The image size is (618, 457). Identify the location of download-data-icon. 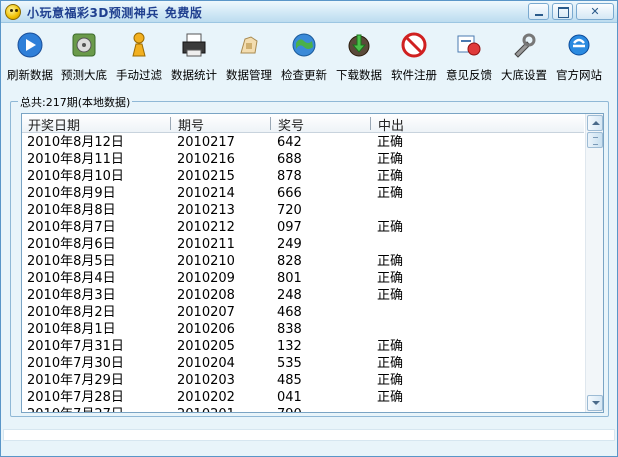
(359, 45).